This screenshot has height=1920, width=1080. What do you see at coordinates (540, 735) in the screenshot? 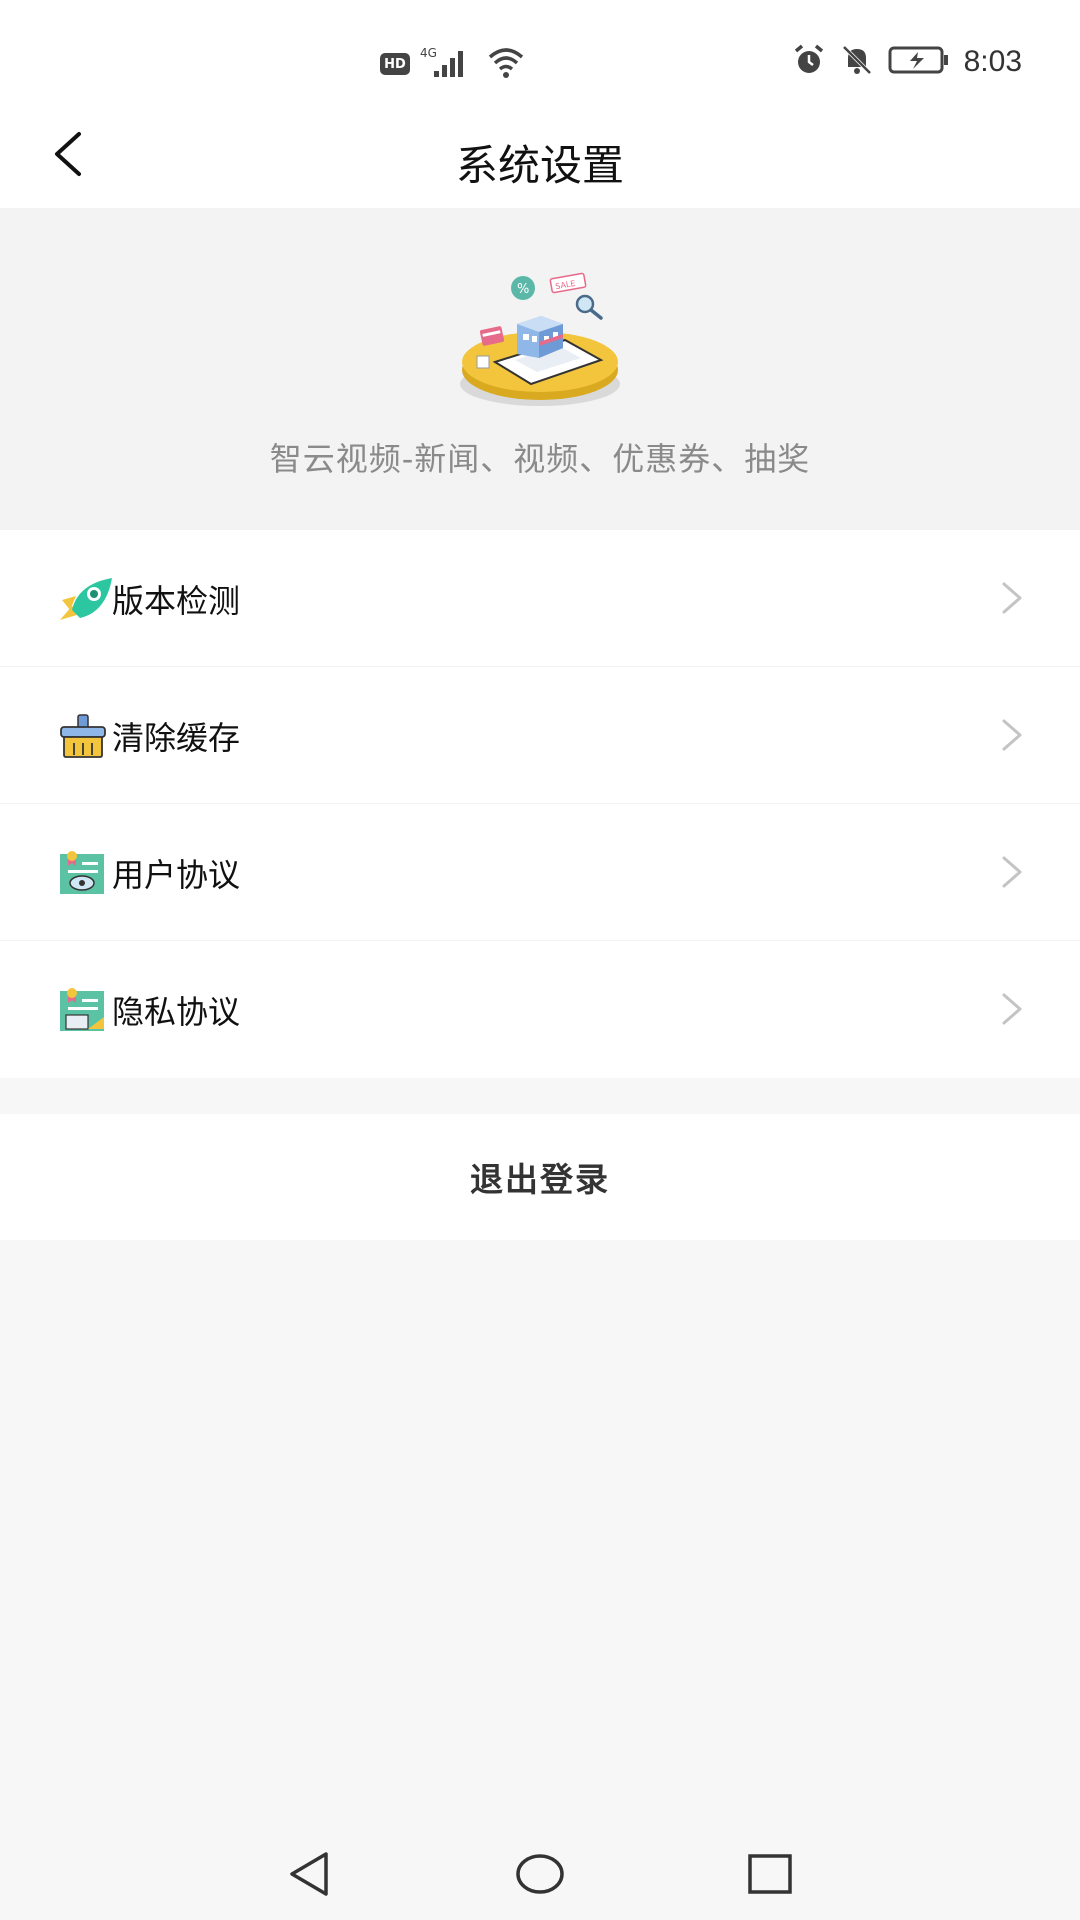
I see `menu-item-clear-cache: 清除缓存` at bounding box center [540, 735].